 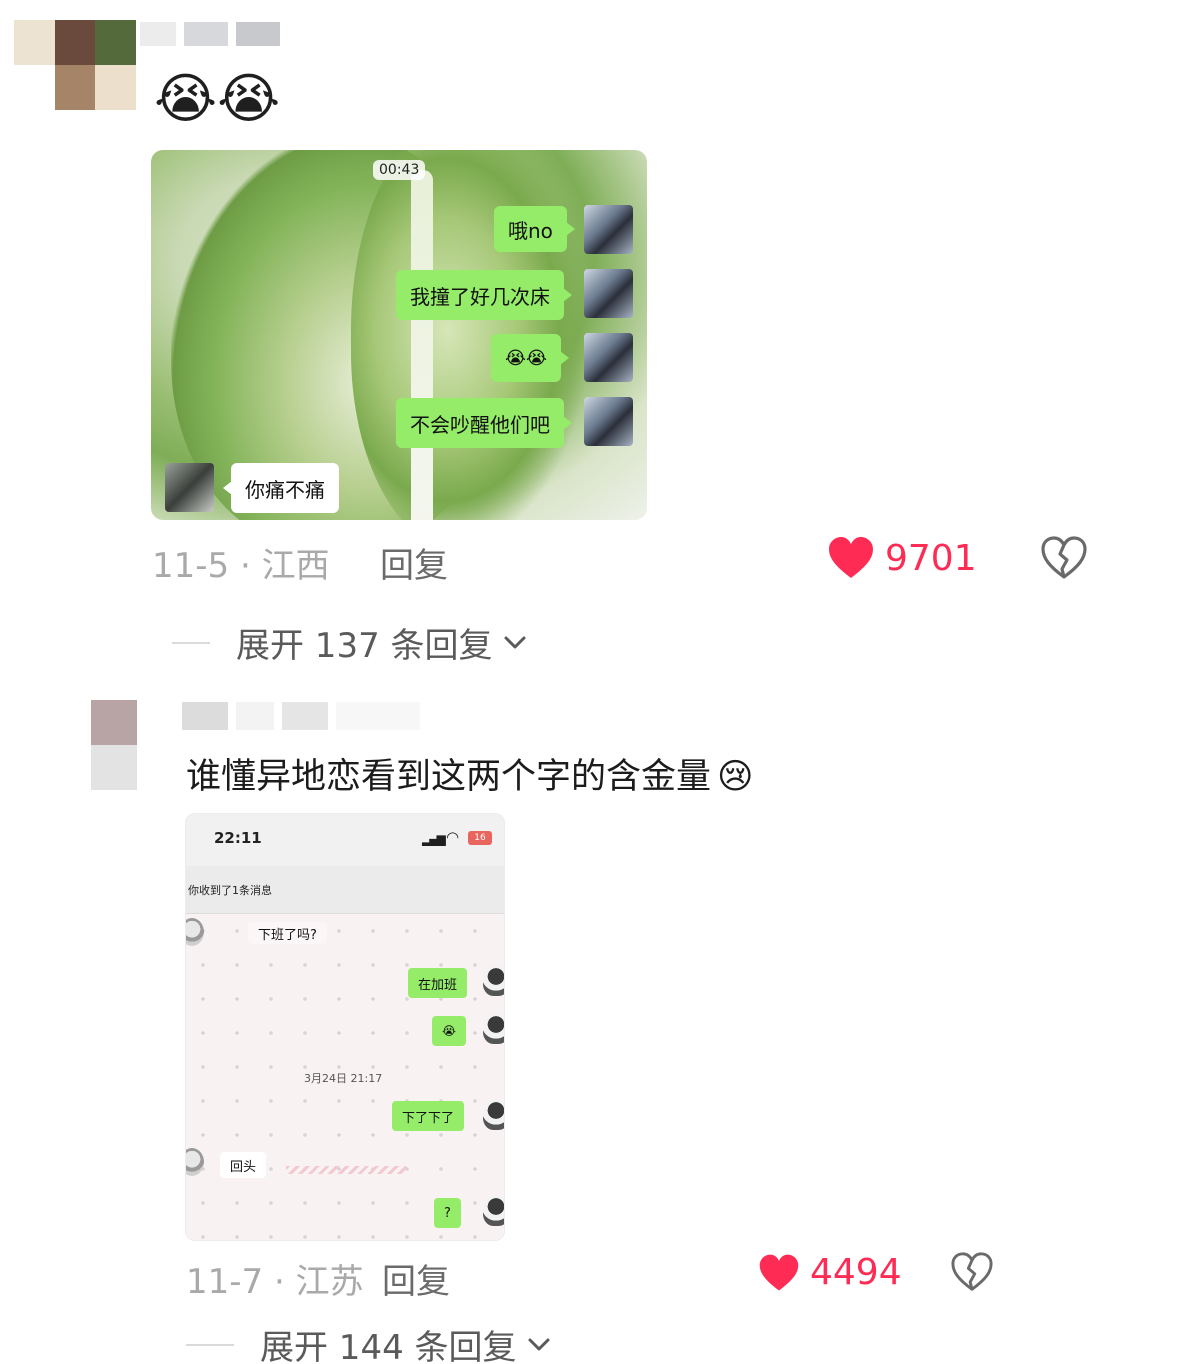 What do you see at coordinates (345, 890) in the screenshot?
I see `notification-banner: 你收到了1条消息` at bounding box center [345, 890].